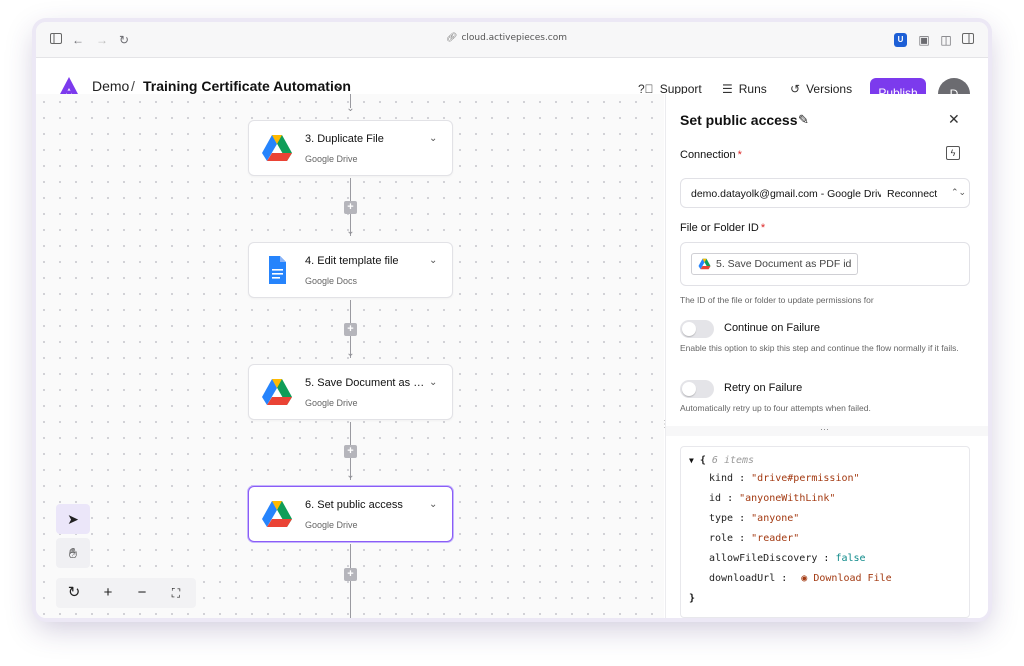 This screenshot has width=1024, height=666. I want to click on pointer-icon: ➤, so click(73, 519).